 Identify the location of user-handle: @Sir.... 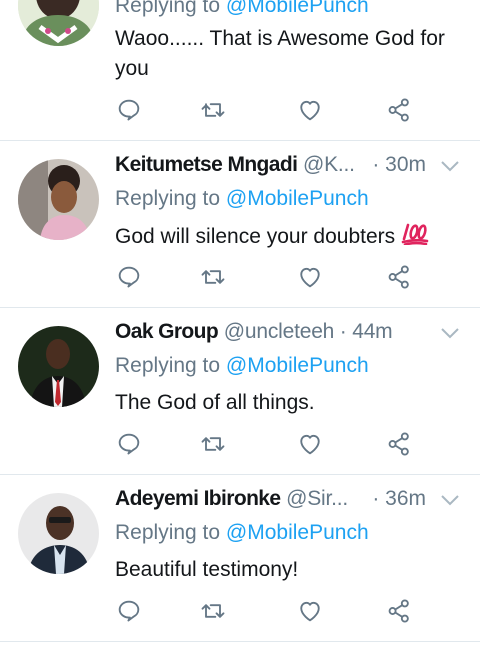
(317, 498).